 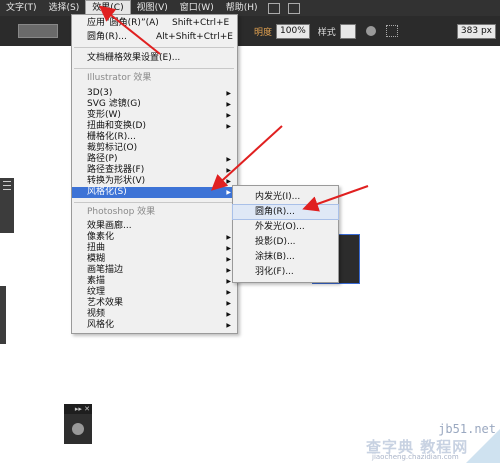 I want to click on appearance-mini-panel: ▸▸ ✕, so click(x=78, y=424).